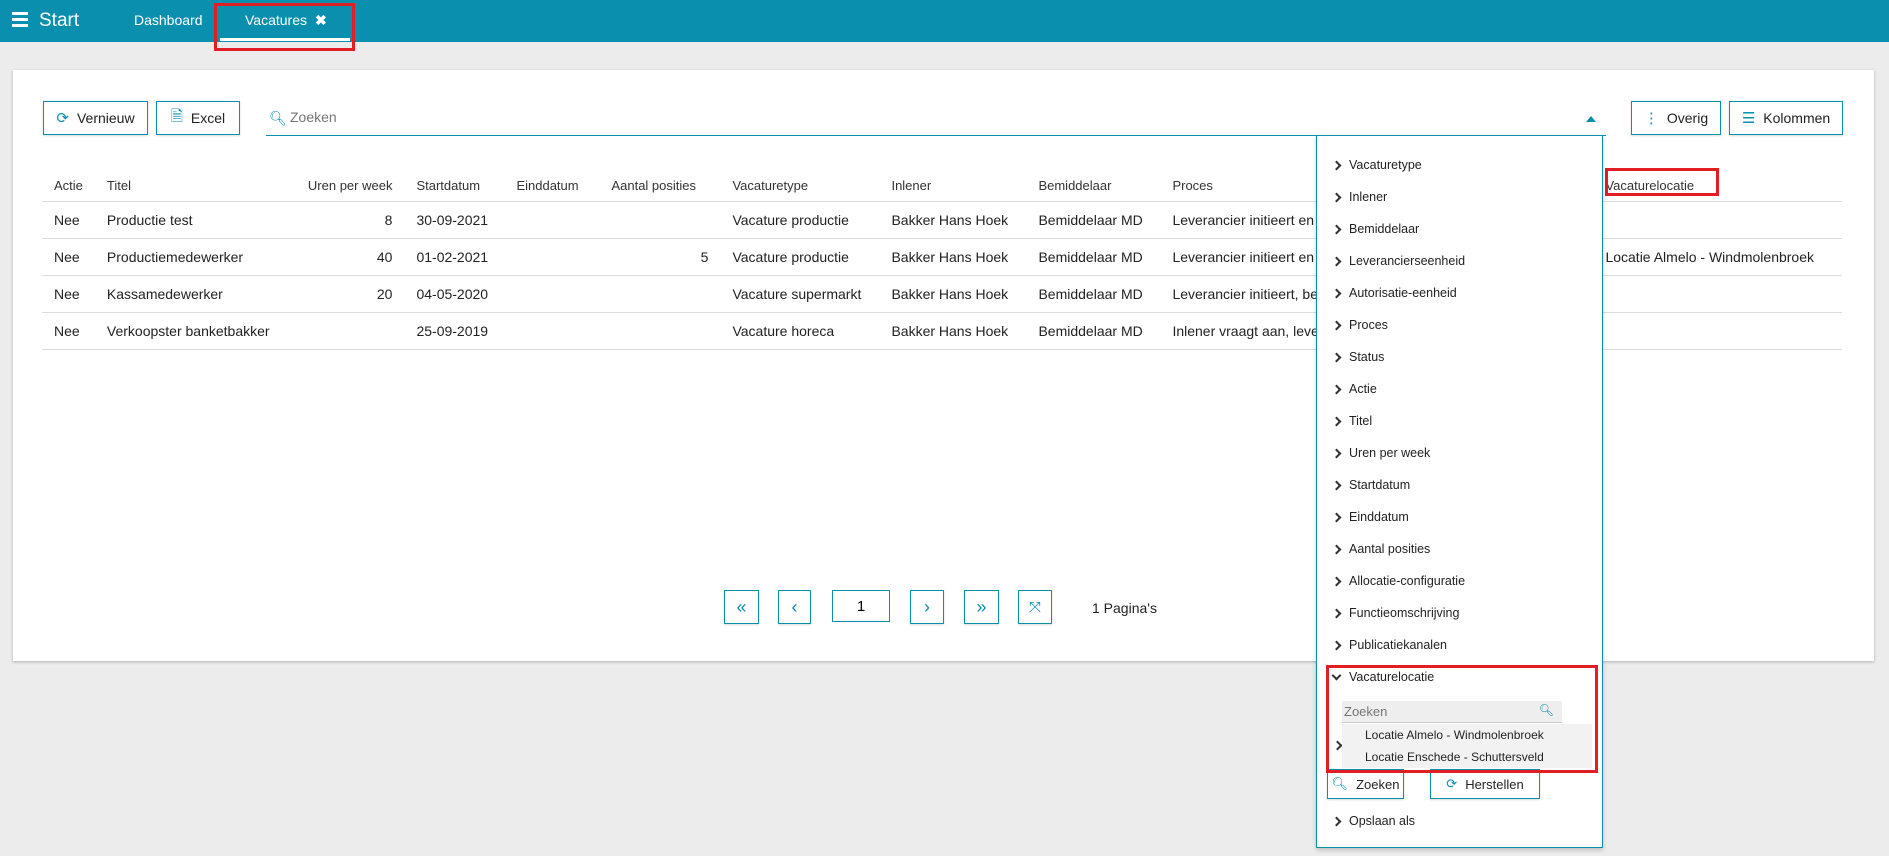  Describe the element at coordinates (20, 19) in the screenshot. I see `hamburger-menu-icon` at that location.